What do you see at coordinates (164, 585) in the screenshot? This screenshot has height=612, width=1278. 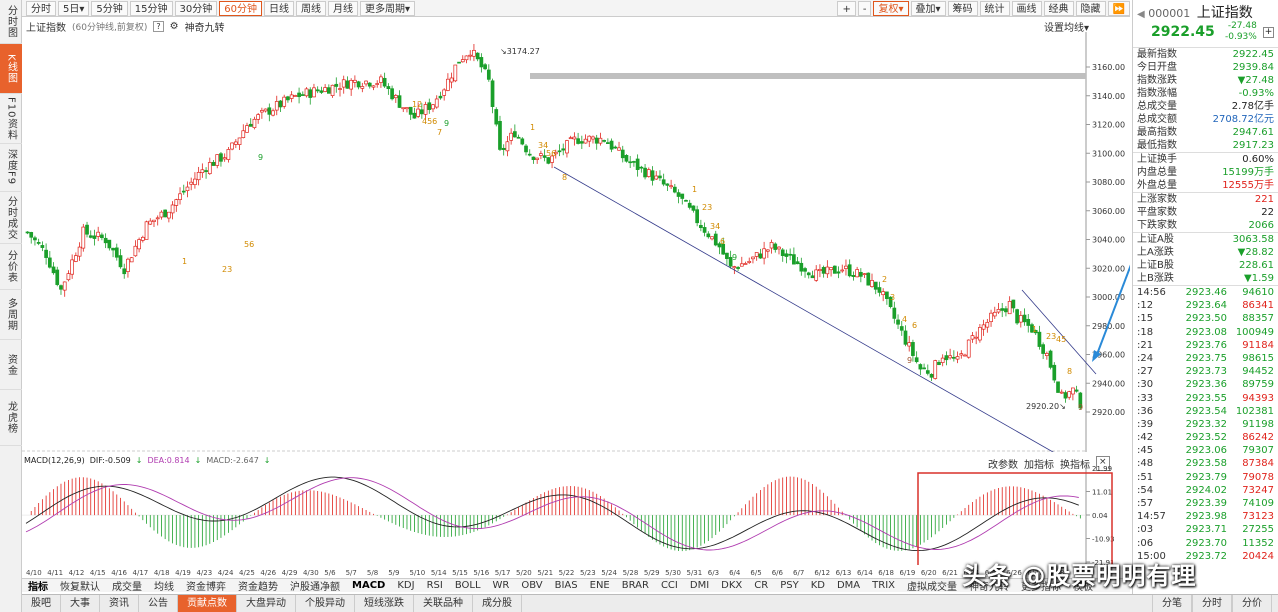 I see `indicator-tab: 均线` at bounding box center [164, 585].